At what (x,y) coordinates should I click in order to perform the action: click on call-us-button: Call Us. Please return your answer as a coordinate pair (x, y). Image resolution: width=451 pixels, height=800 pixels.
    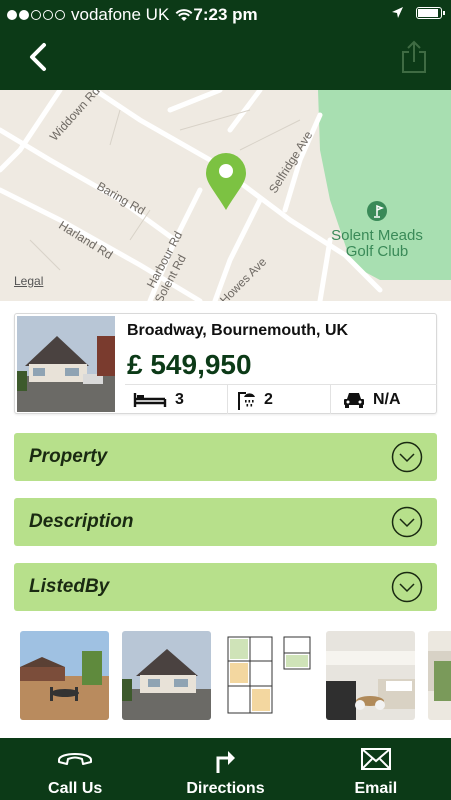
    Looking at the image, I should click on (75, 769).